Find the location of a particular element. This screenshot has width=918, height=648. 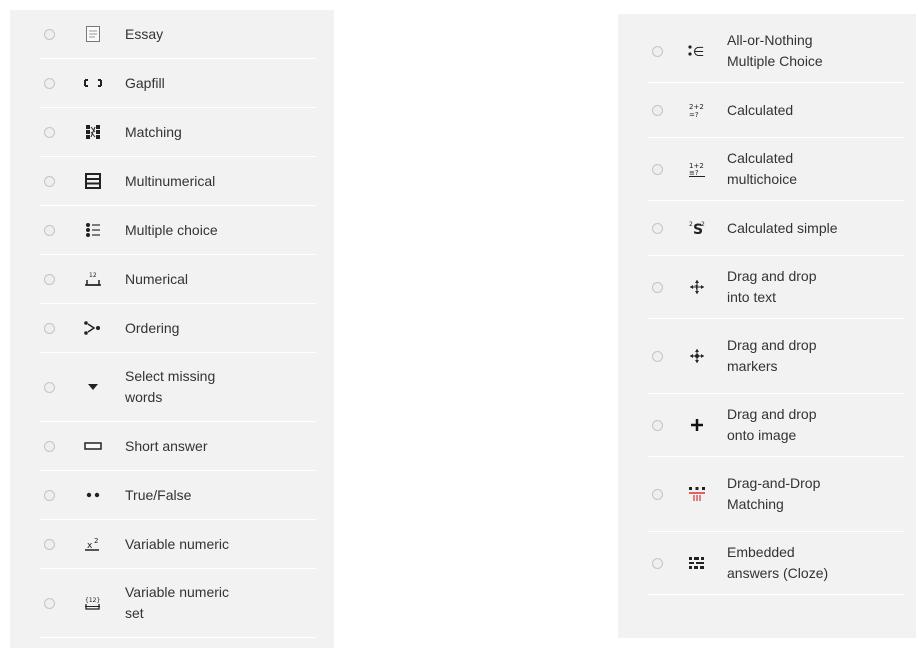

option-true-false: True/False is located at coordinates (178, 495).